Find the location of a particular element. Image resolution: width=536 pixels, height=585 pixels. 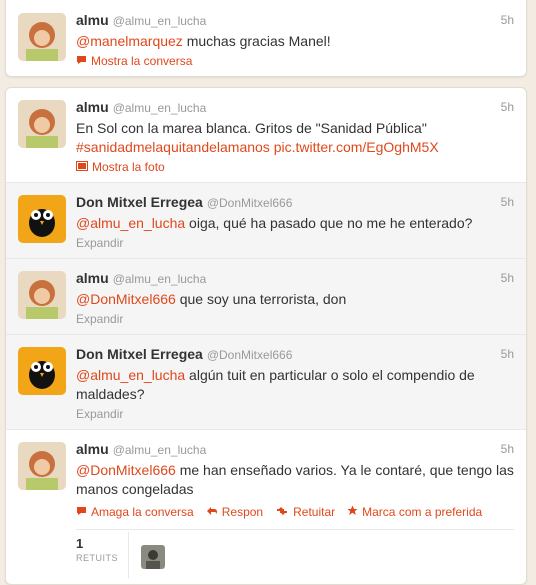

retweeter-avatar is located at coordinates (153, 557).